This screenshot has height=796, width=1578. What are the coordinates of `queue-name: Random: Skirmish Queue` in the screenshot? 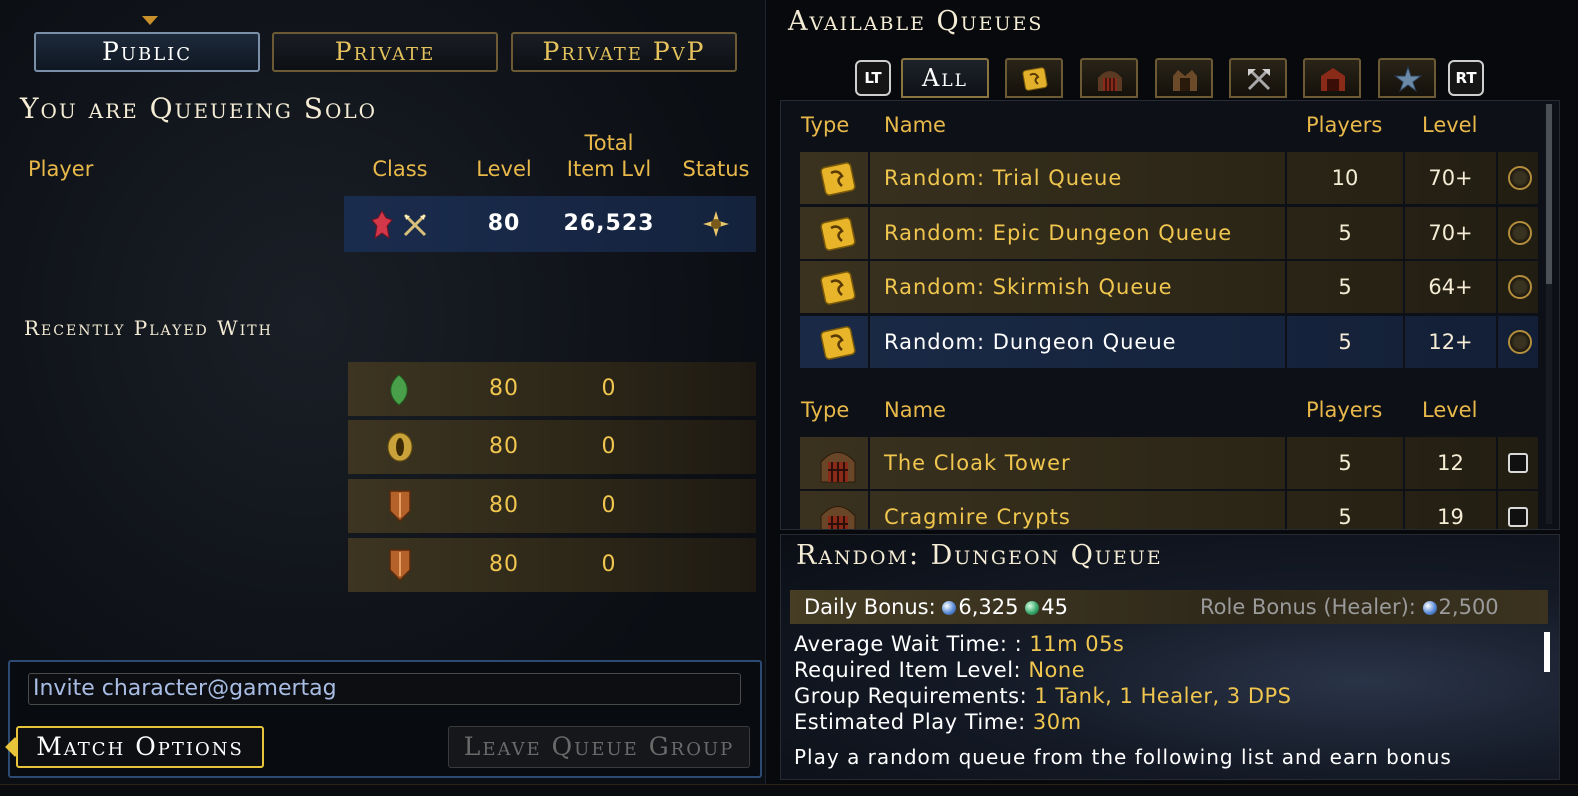 It's located at (1028, 287).